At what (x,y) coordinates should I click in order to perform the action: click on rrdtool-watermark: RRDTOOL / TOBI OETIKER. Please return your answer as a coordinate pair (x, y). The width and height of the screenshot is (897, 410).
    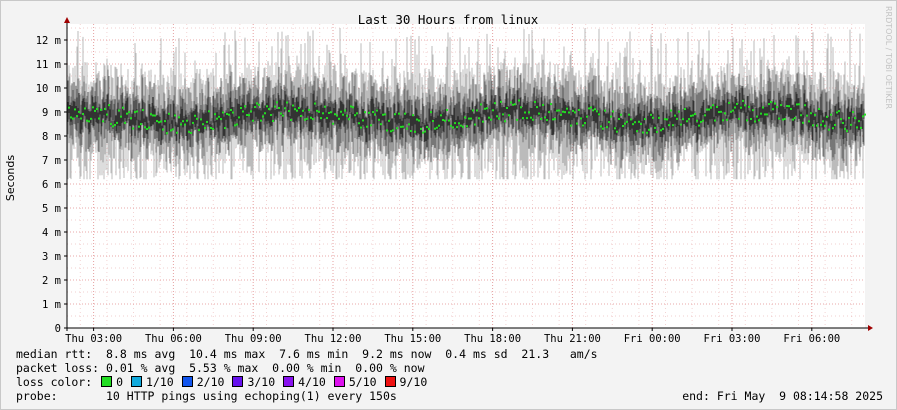
    Looking at the image, I should click on (888, 57).